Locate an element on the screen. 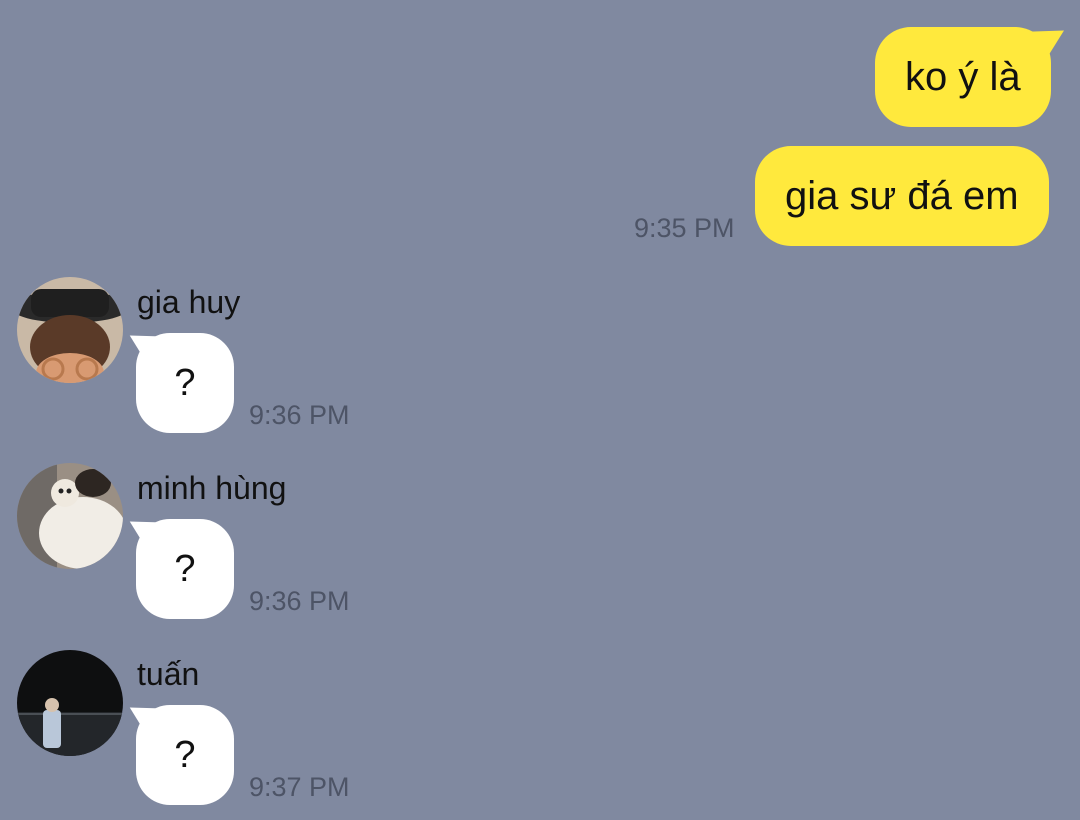 This screenshot has width=1080, height=820. avatar-minh-hung is located at coordinates (70, 516).